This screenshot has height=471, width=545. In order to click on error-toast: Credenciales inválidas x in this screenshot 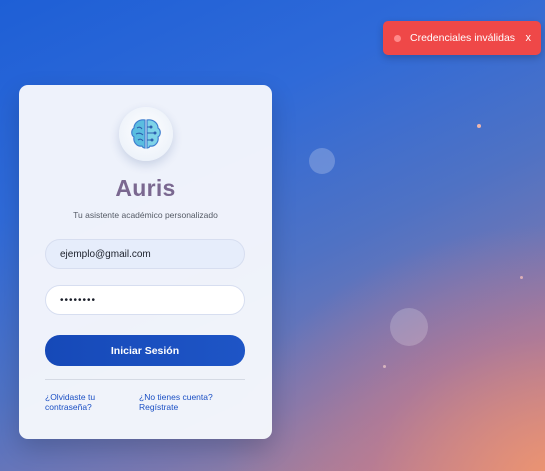, I will do `click(462, 38)`.